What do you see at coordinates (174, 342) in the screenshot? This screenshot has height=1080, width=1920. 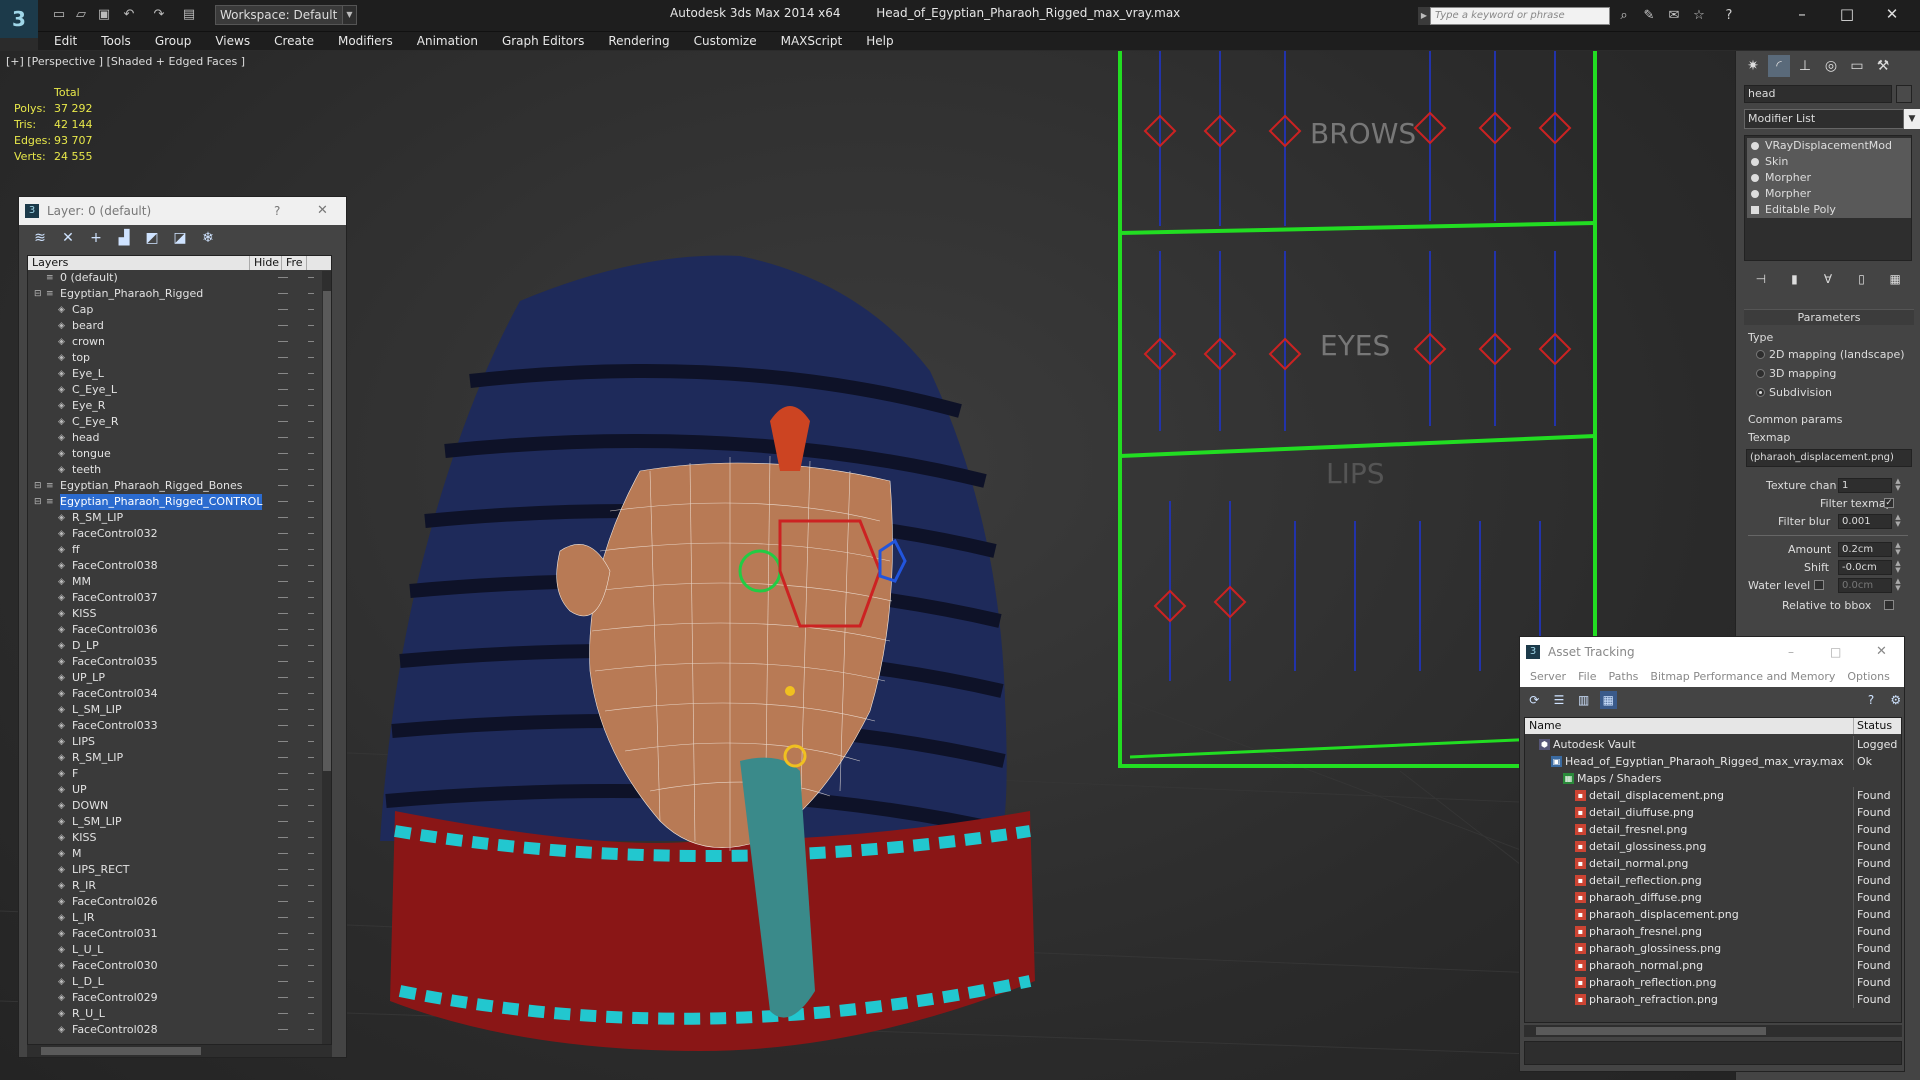 I see `layer-row: ◈ crown` at bounding box center [174, 342].